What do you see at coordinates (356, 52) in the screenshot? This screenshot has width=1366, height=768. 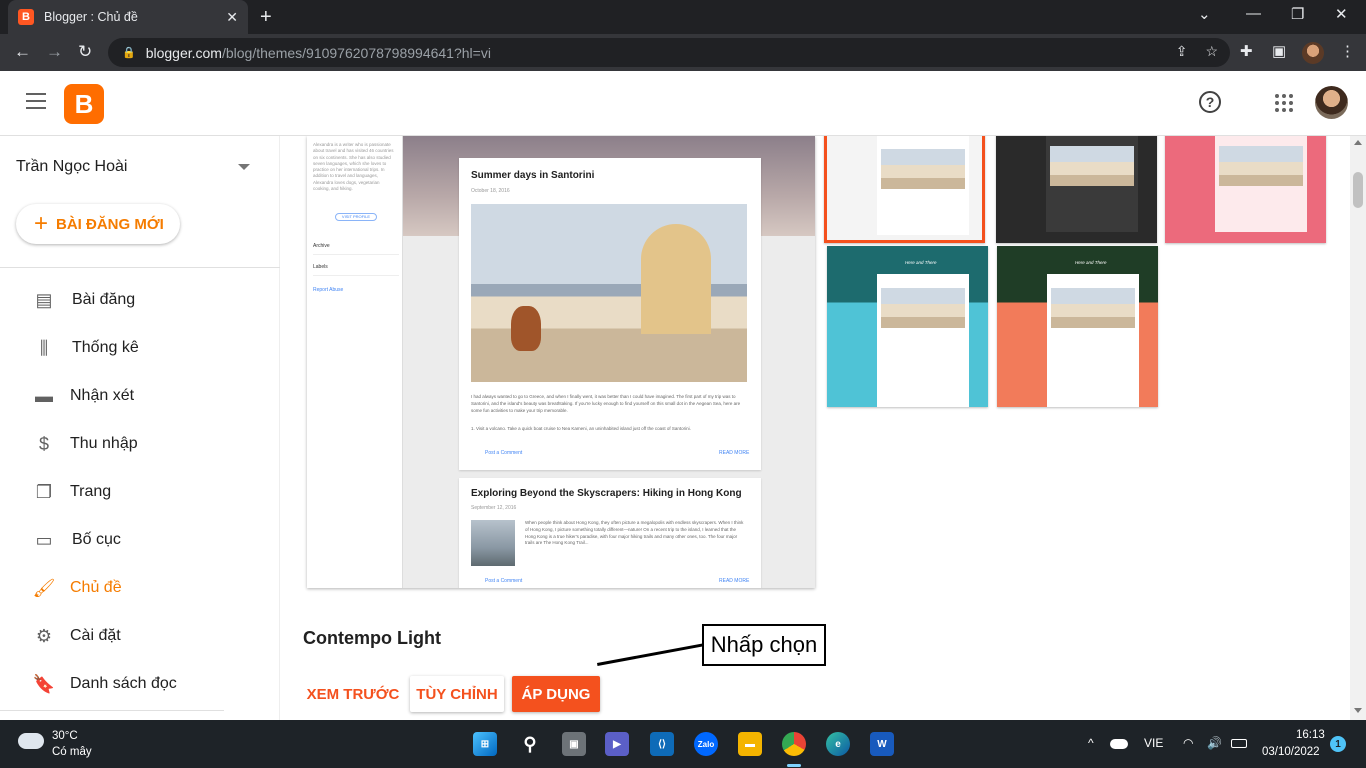 I see `url-path: /blog/themes/9109762078798994641?hl=vi` at bounding box center [356, 52].